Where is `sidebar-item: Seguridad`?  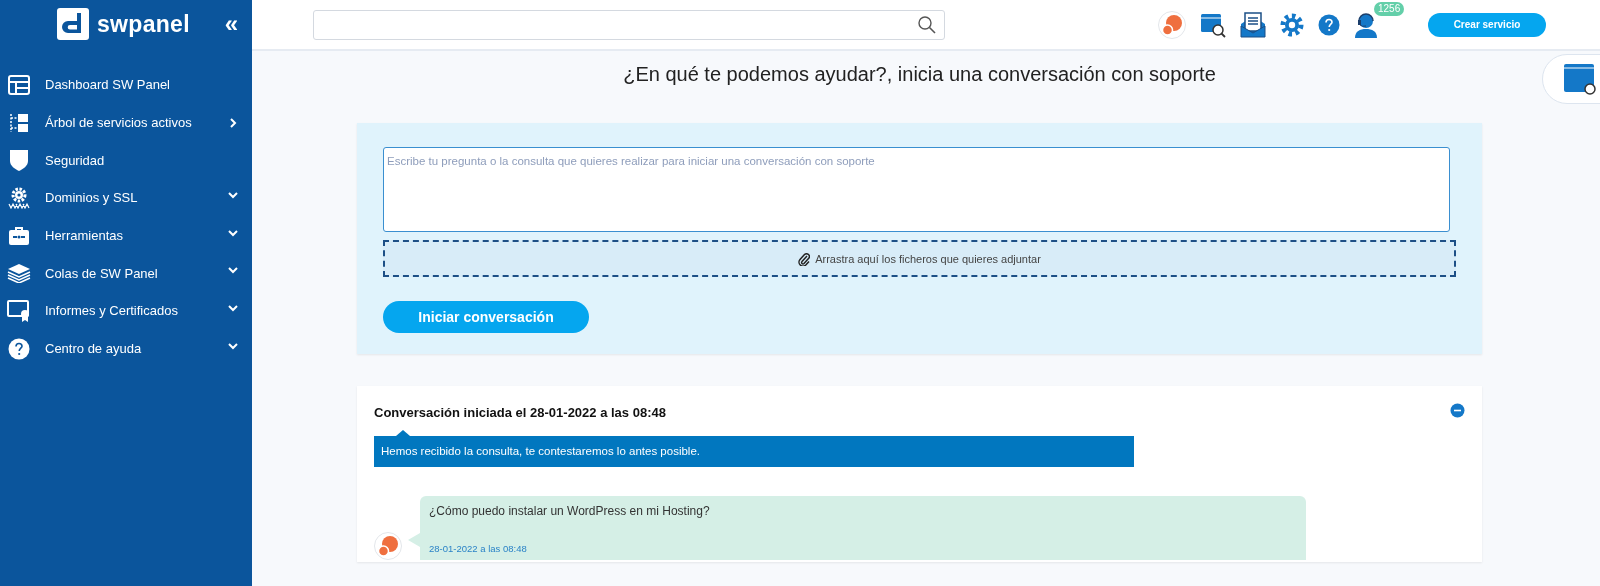
sidebar-item: Seguridad is located at coordinates (136, 160).